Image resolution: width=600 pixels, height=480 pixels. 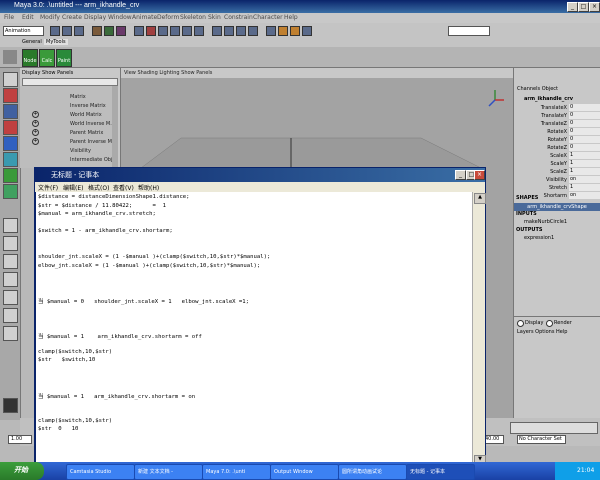 I want to click on channel-row-stretch: Stretch 1, so click(x=557, y=188).